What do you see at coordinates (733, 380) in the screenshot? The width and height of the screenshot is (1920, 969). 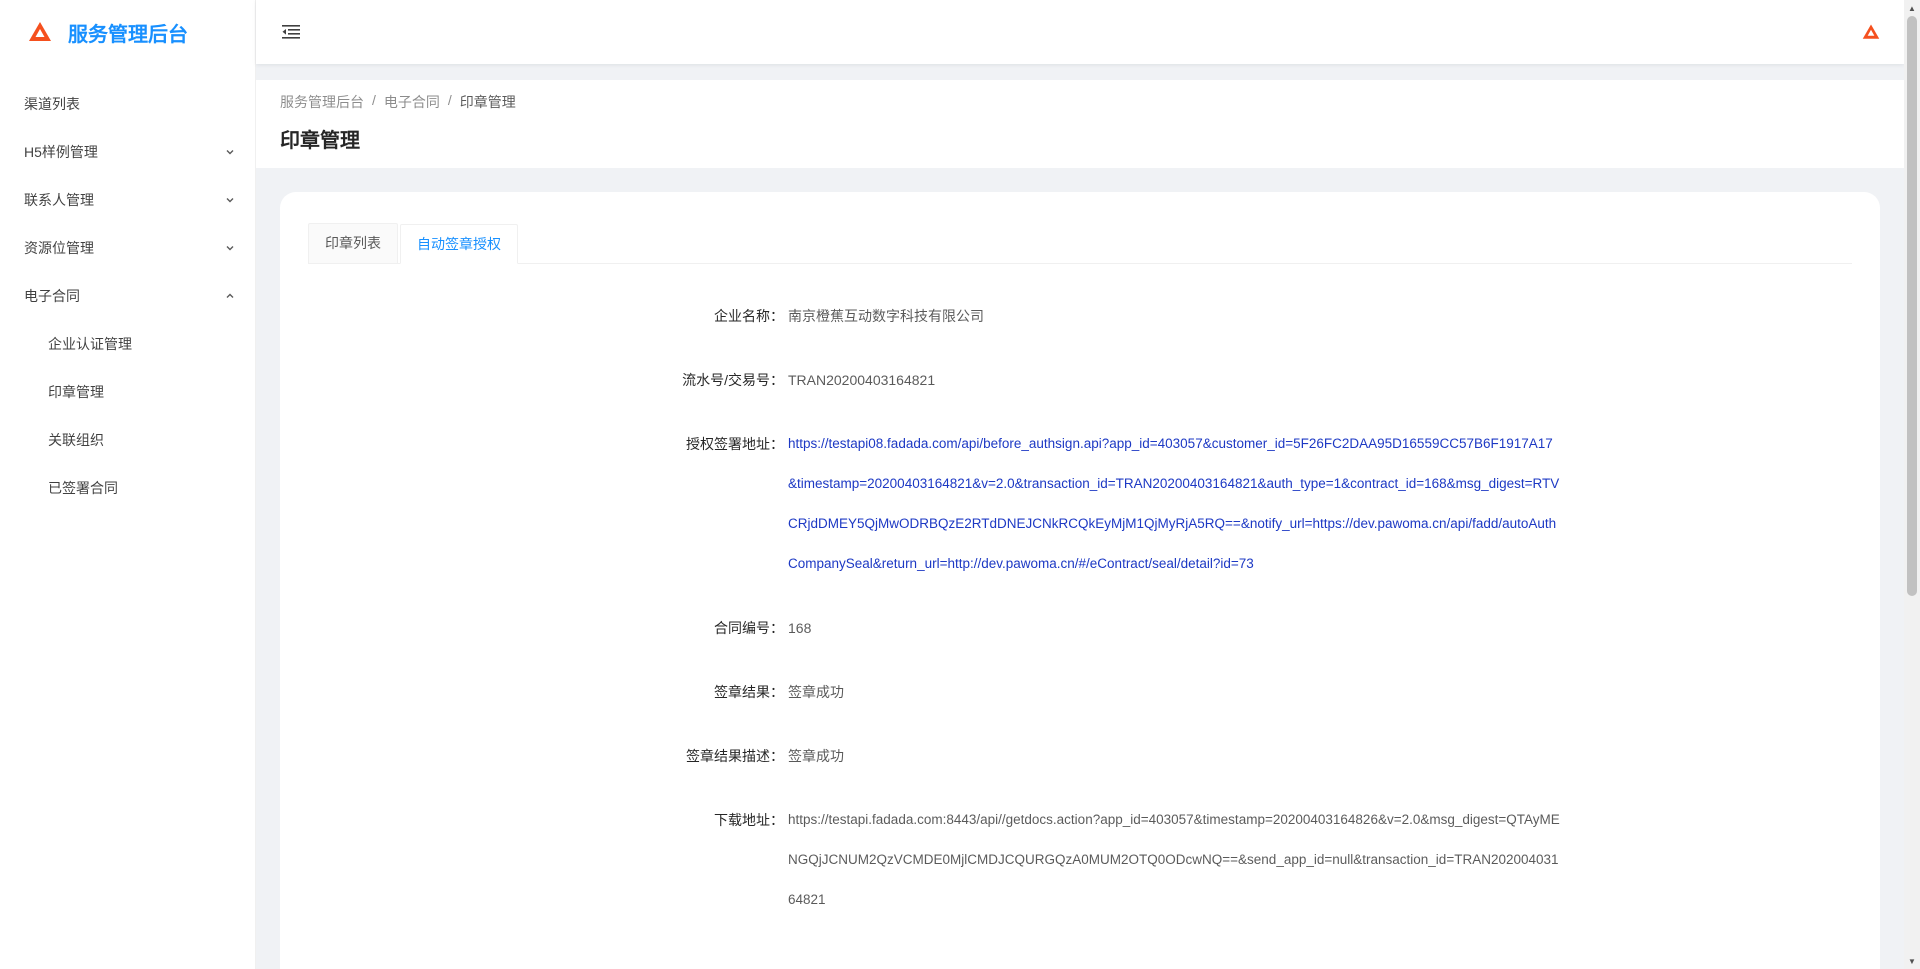 I see `detail-label: 流水号/交易号：` at bounding box center [733, 380].